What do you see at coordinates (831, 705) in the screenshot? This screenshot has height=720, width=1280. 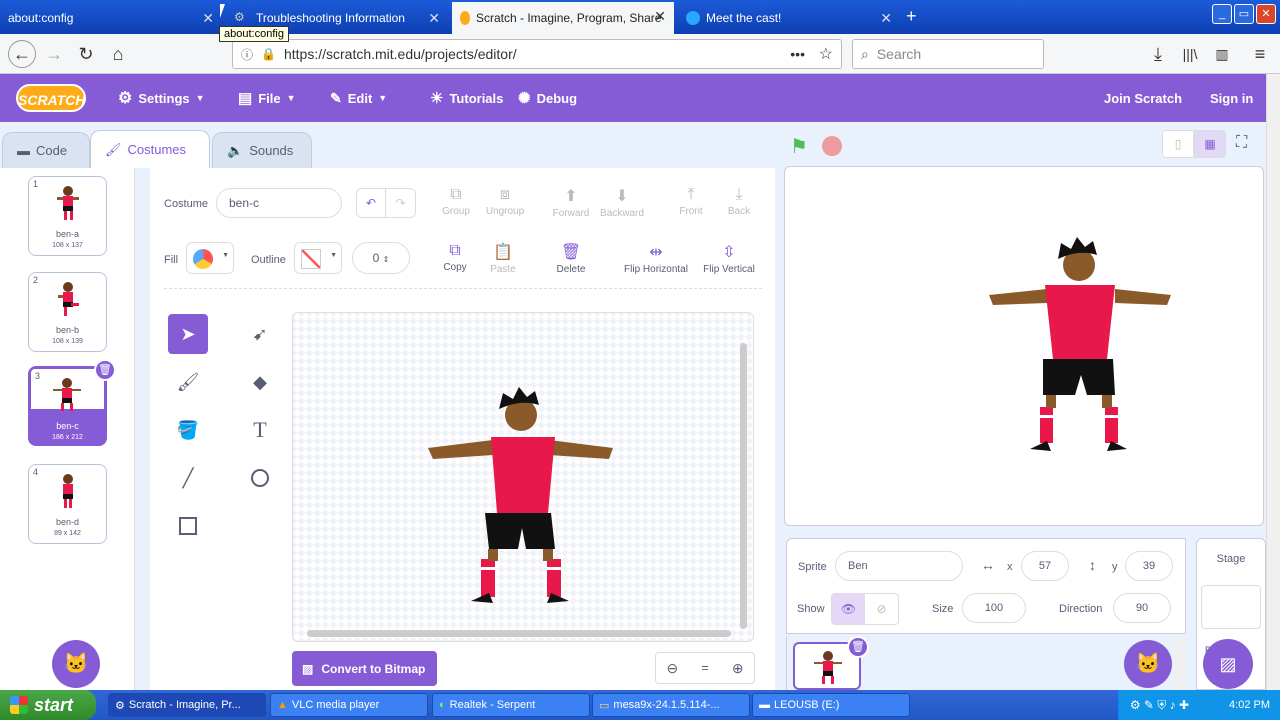 I see `taskbar-item-leousb: ▬ LEOUSB (E:)` at bounding box center [831, 705].